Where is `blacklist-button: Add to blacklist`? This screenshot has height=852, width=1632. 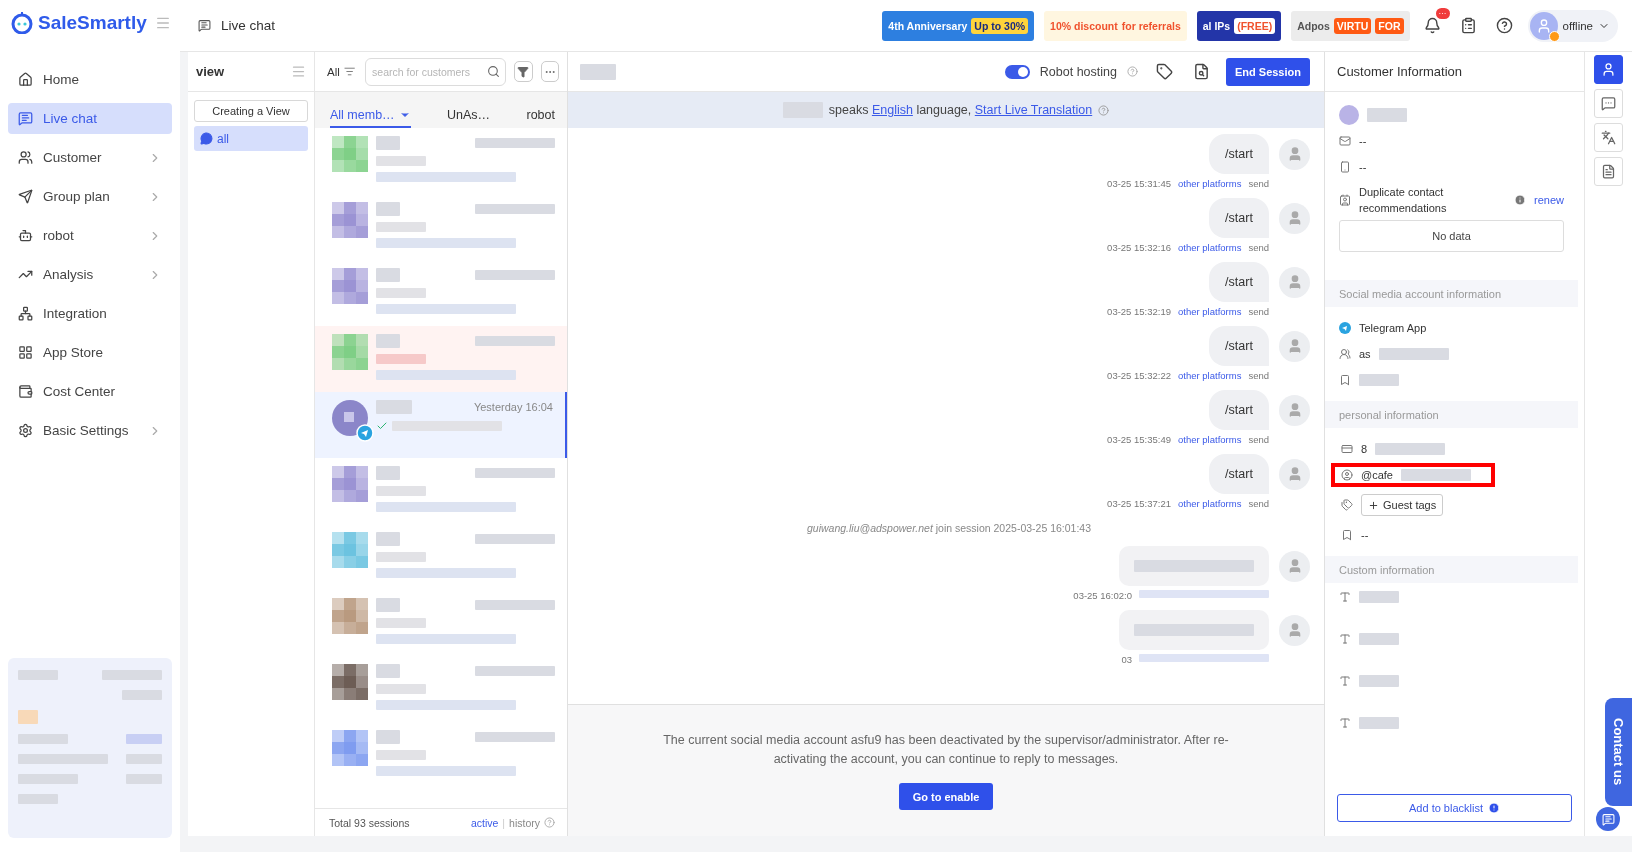 blacklist-button: Add to blacklist is located at coordinates (1454, 808).